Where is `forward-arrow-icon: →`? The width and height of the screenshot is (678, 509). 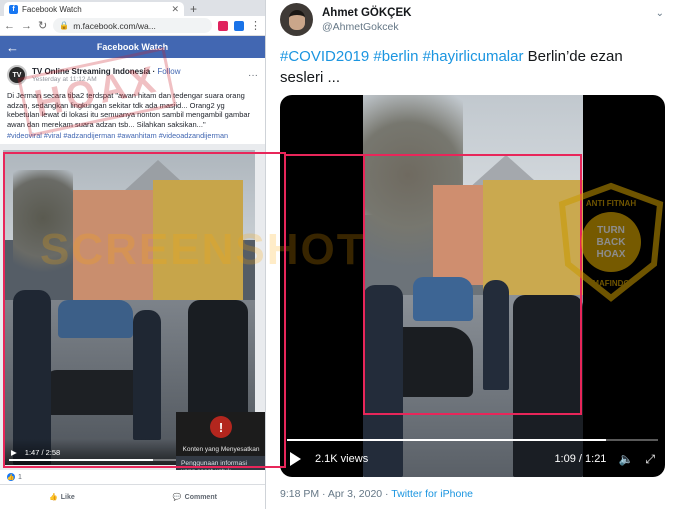 forward-arrow-icon: → is located at coordinates (26, 26).